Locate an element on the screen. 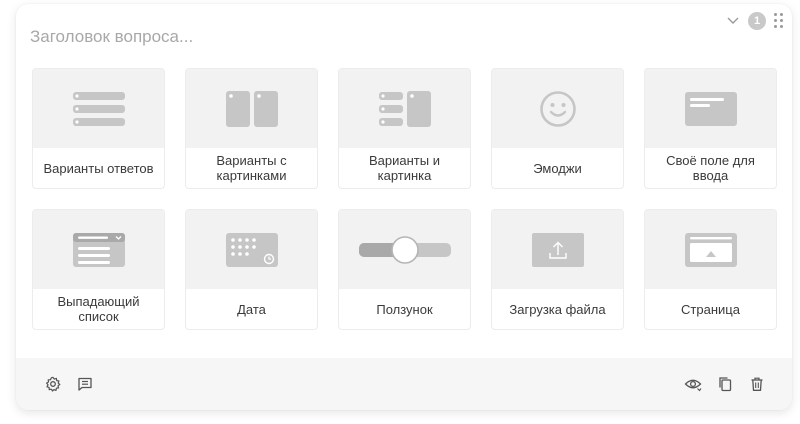  tile-label: Дата is located at coordinates (251, 309).